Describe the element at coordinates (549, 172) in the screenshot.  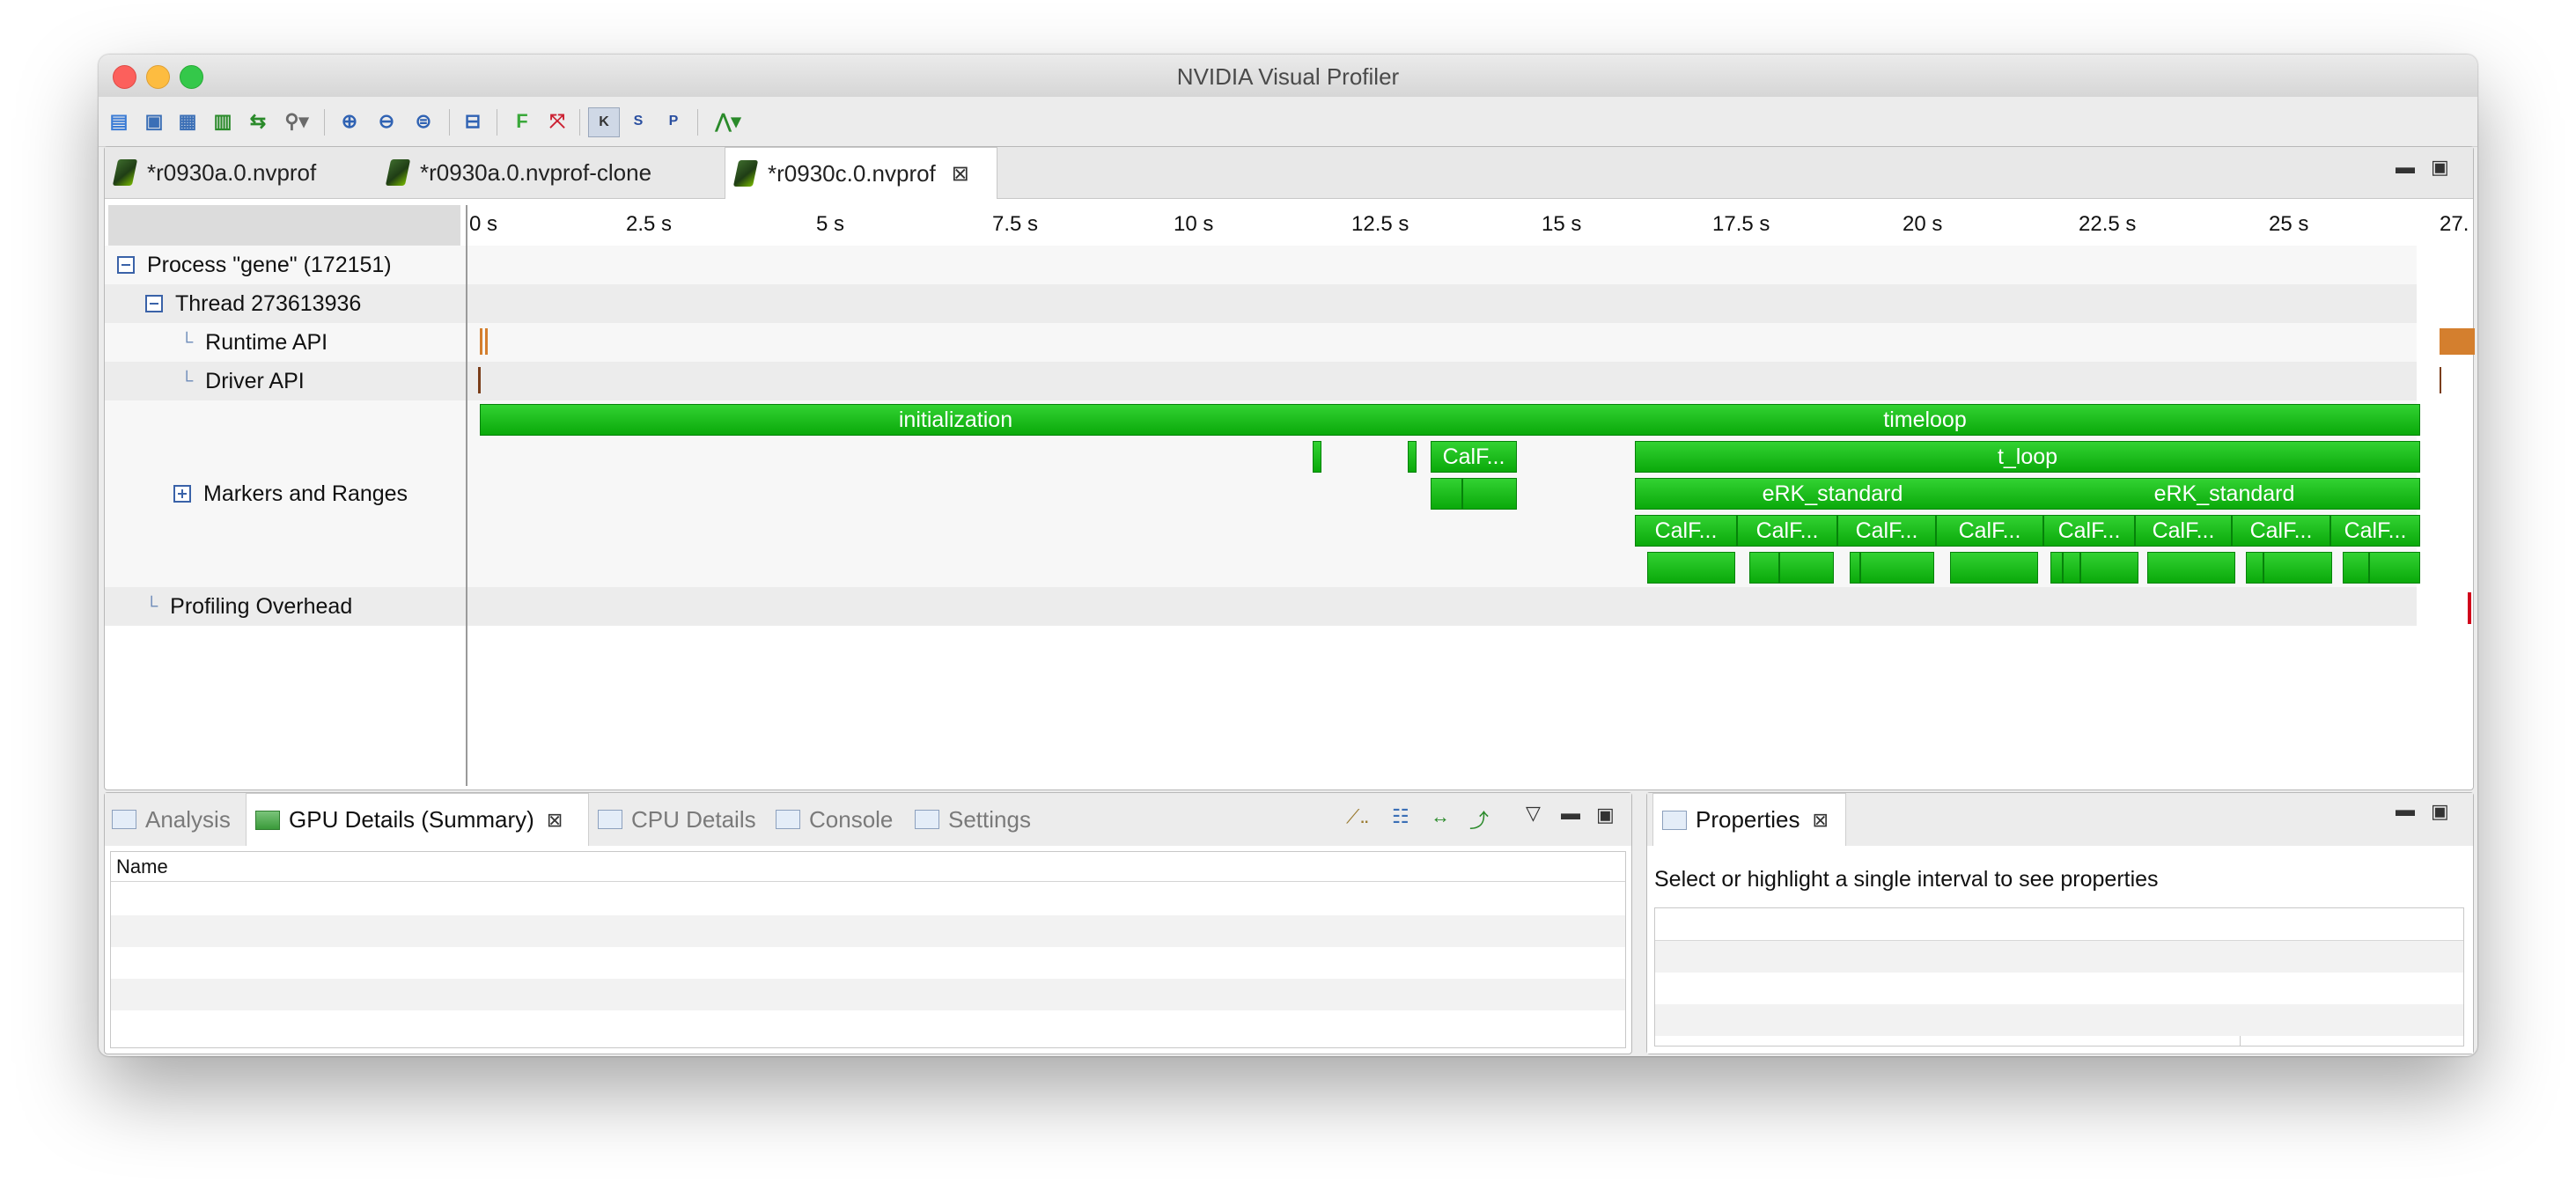
I see `tab-r0930a-clone: *r0930a.0.nvprof-clone` at that location.